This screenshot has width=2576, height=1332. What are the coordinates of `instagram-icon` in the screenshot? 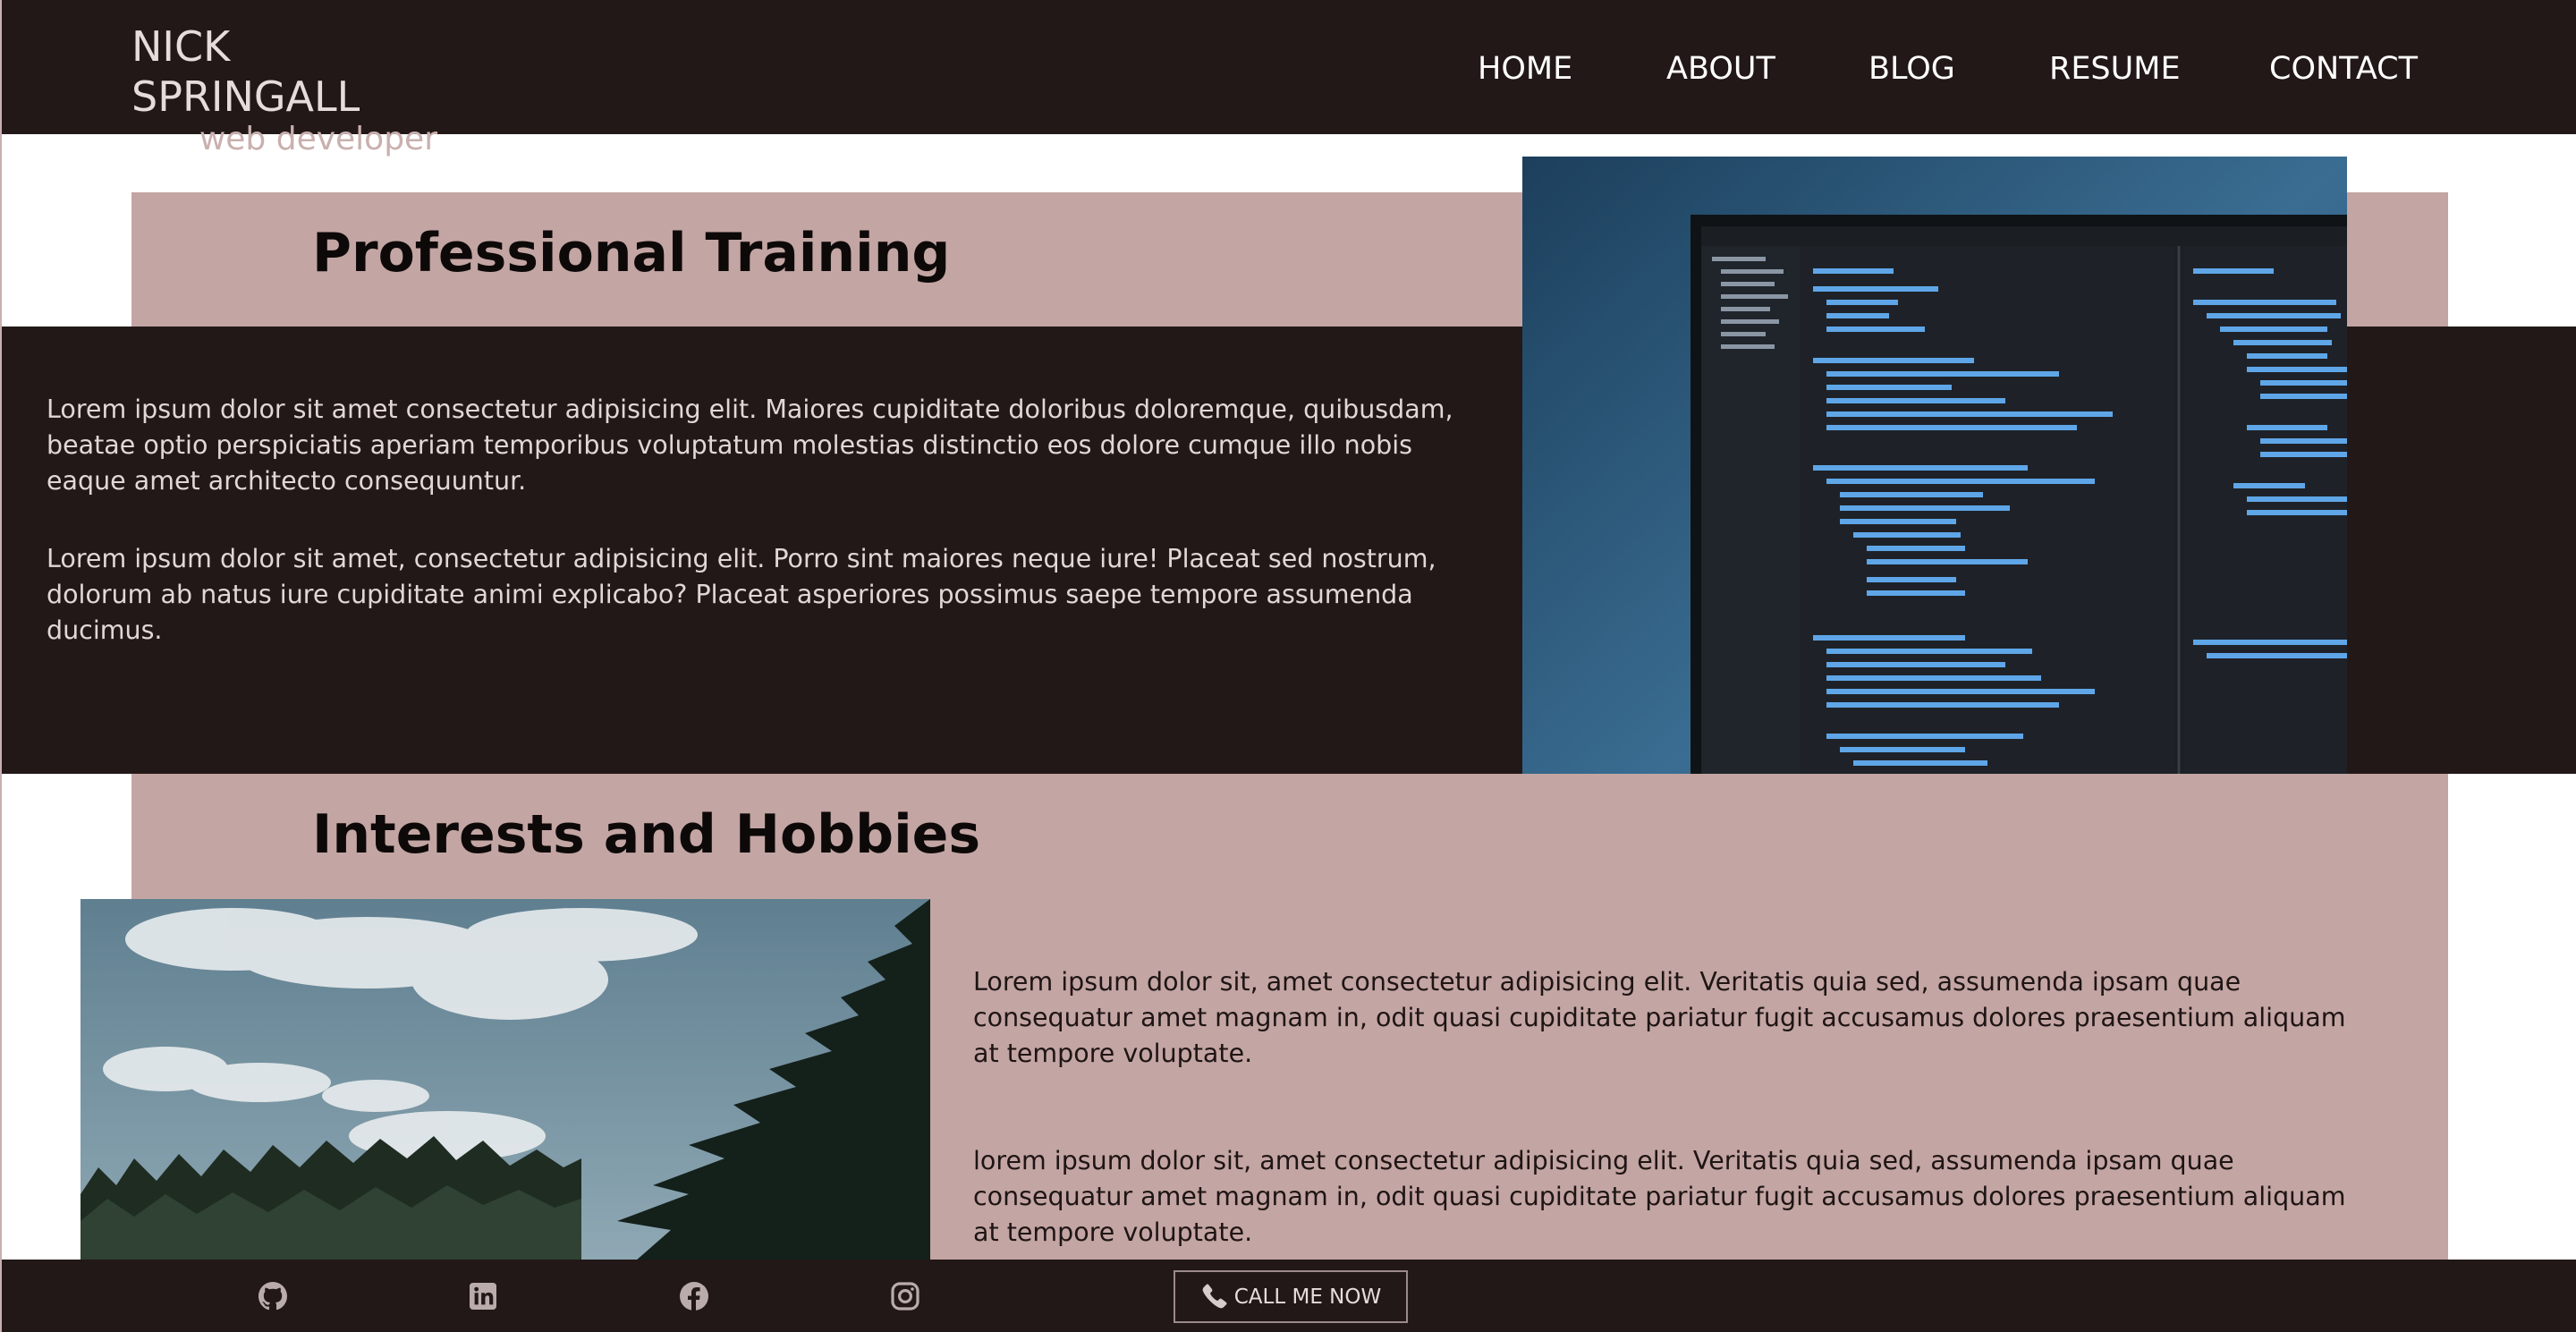 It's located at (905, 1296).